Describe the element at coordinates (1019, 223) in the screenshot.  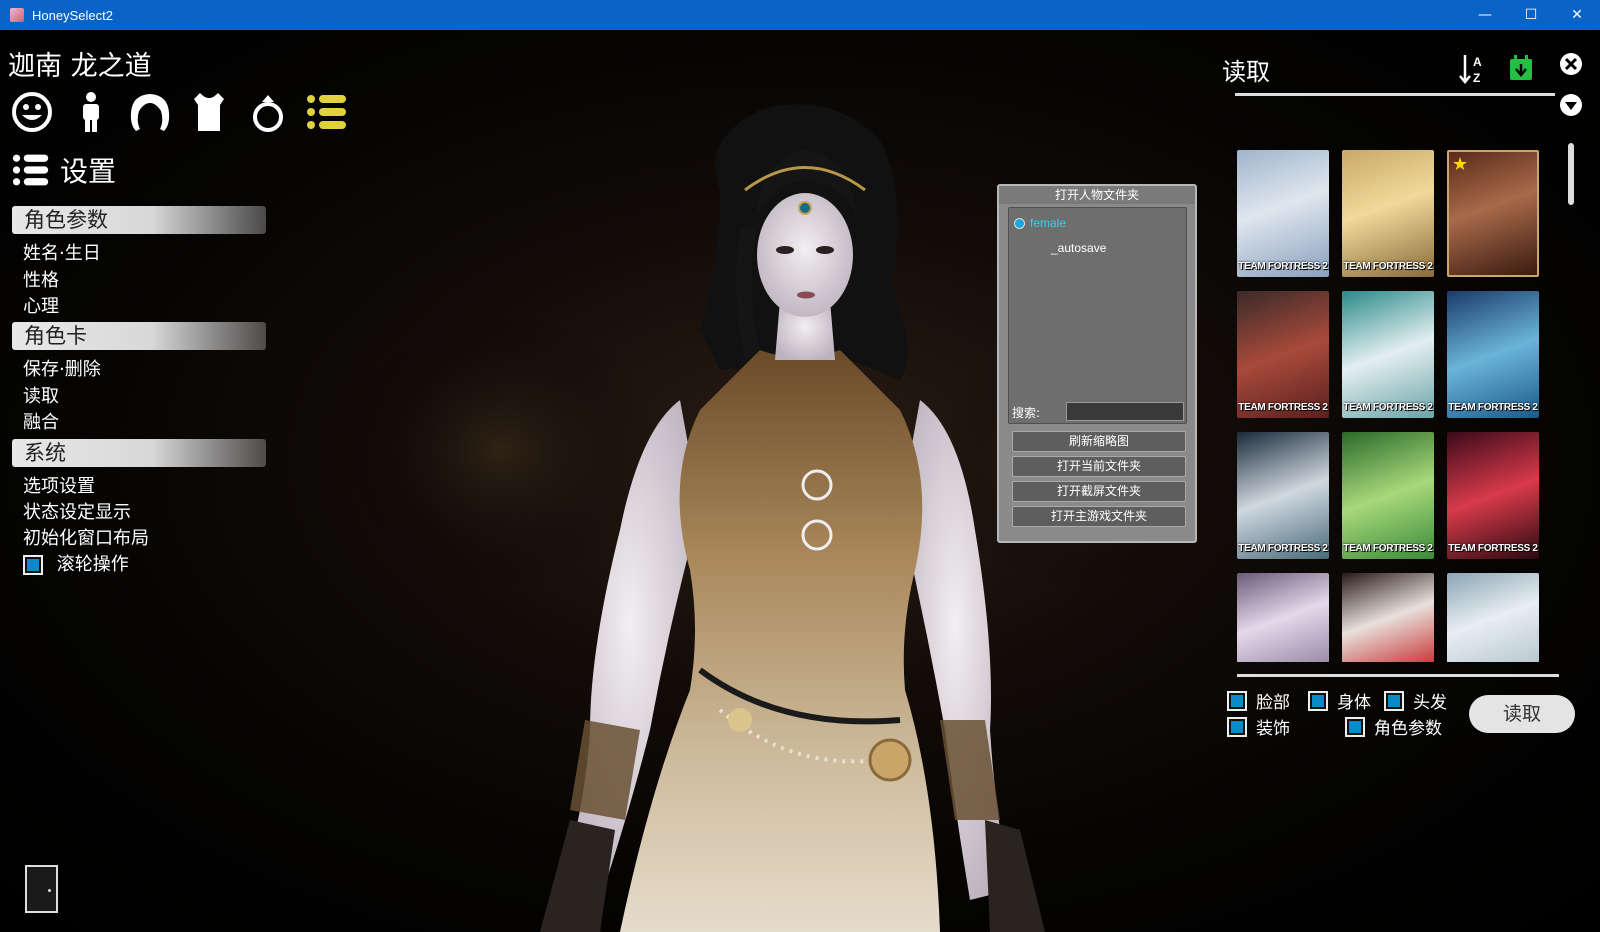
I see `folder-node-icon` at that location.